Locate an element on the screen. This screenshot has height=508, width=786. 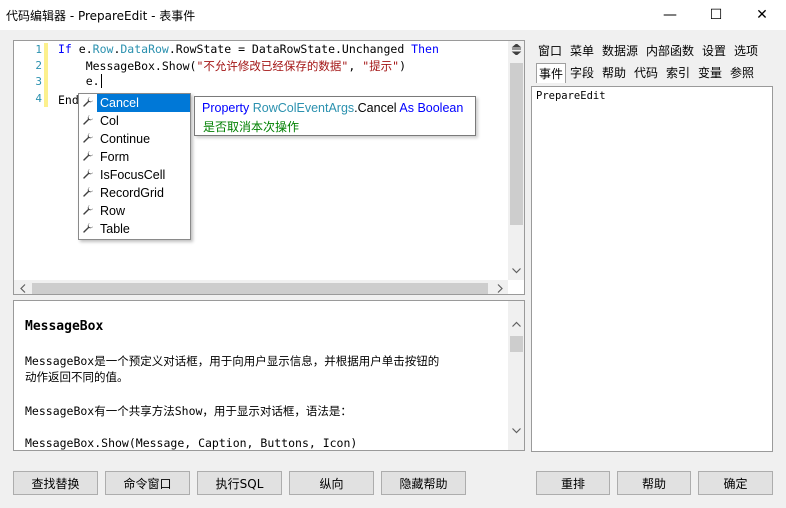
tab-internal-functions: 内部函数 is located at coordinates (670, 51).